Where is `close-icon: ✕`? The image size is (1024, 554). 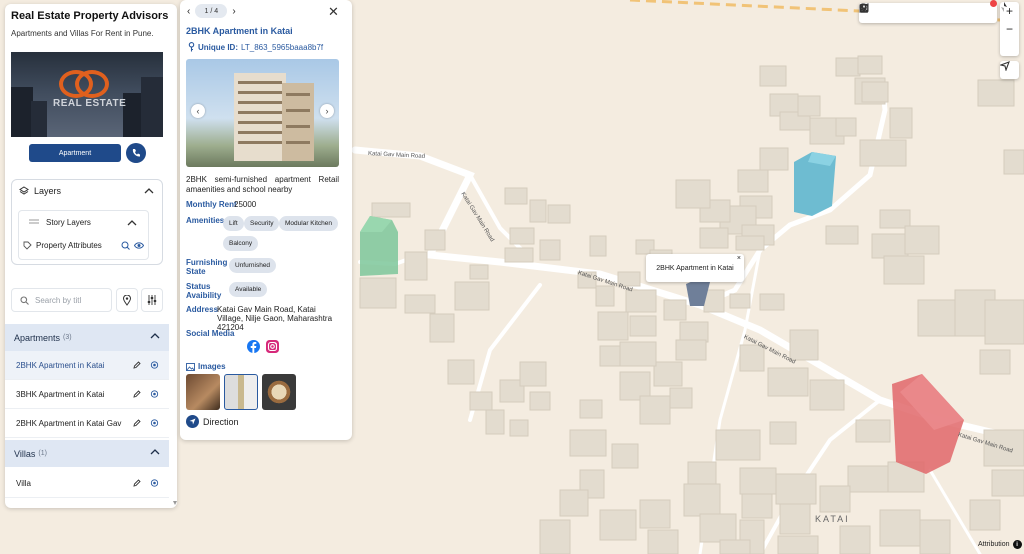
close-icon: ✕ is located at coordinates (333, 12).